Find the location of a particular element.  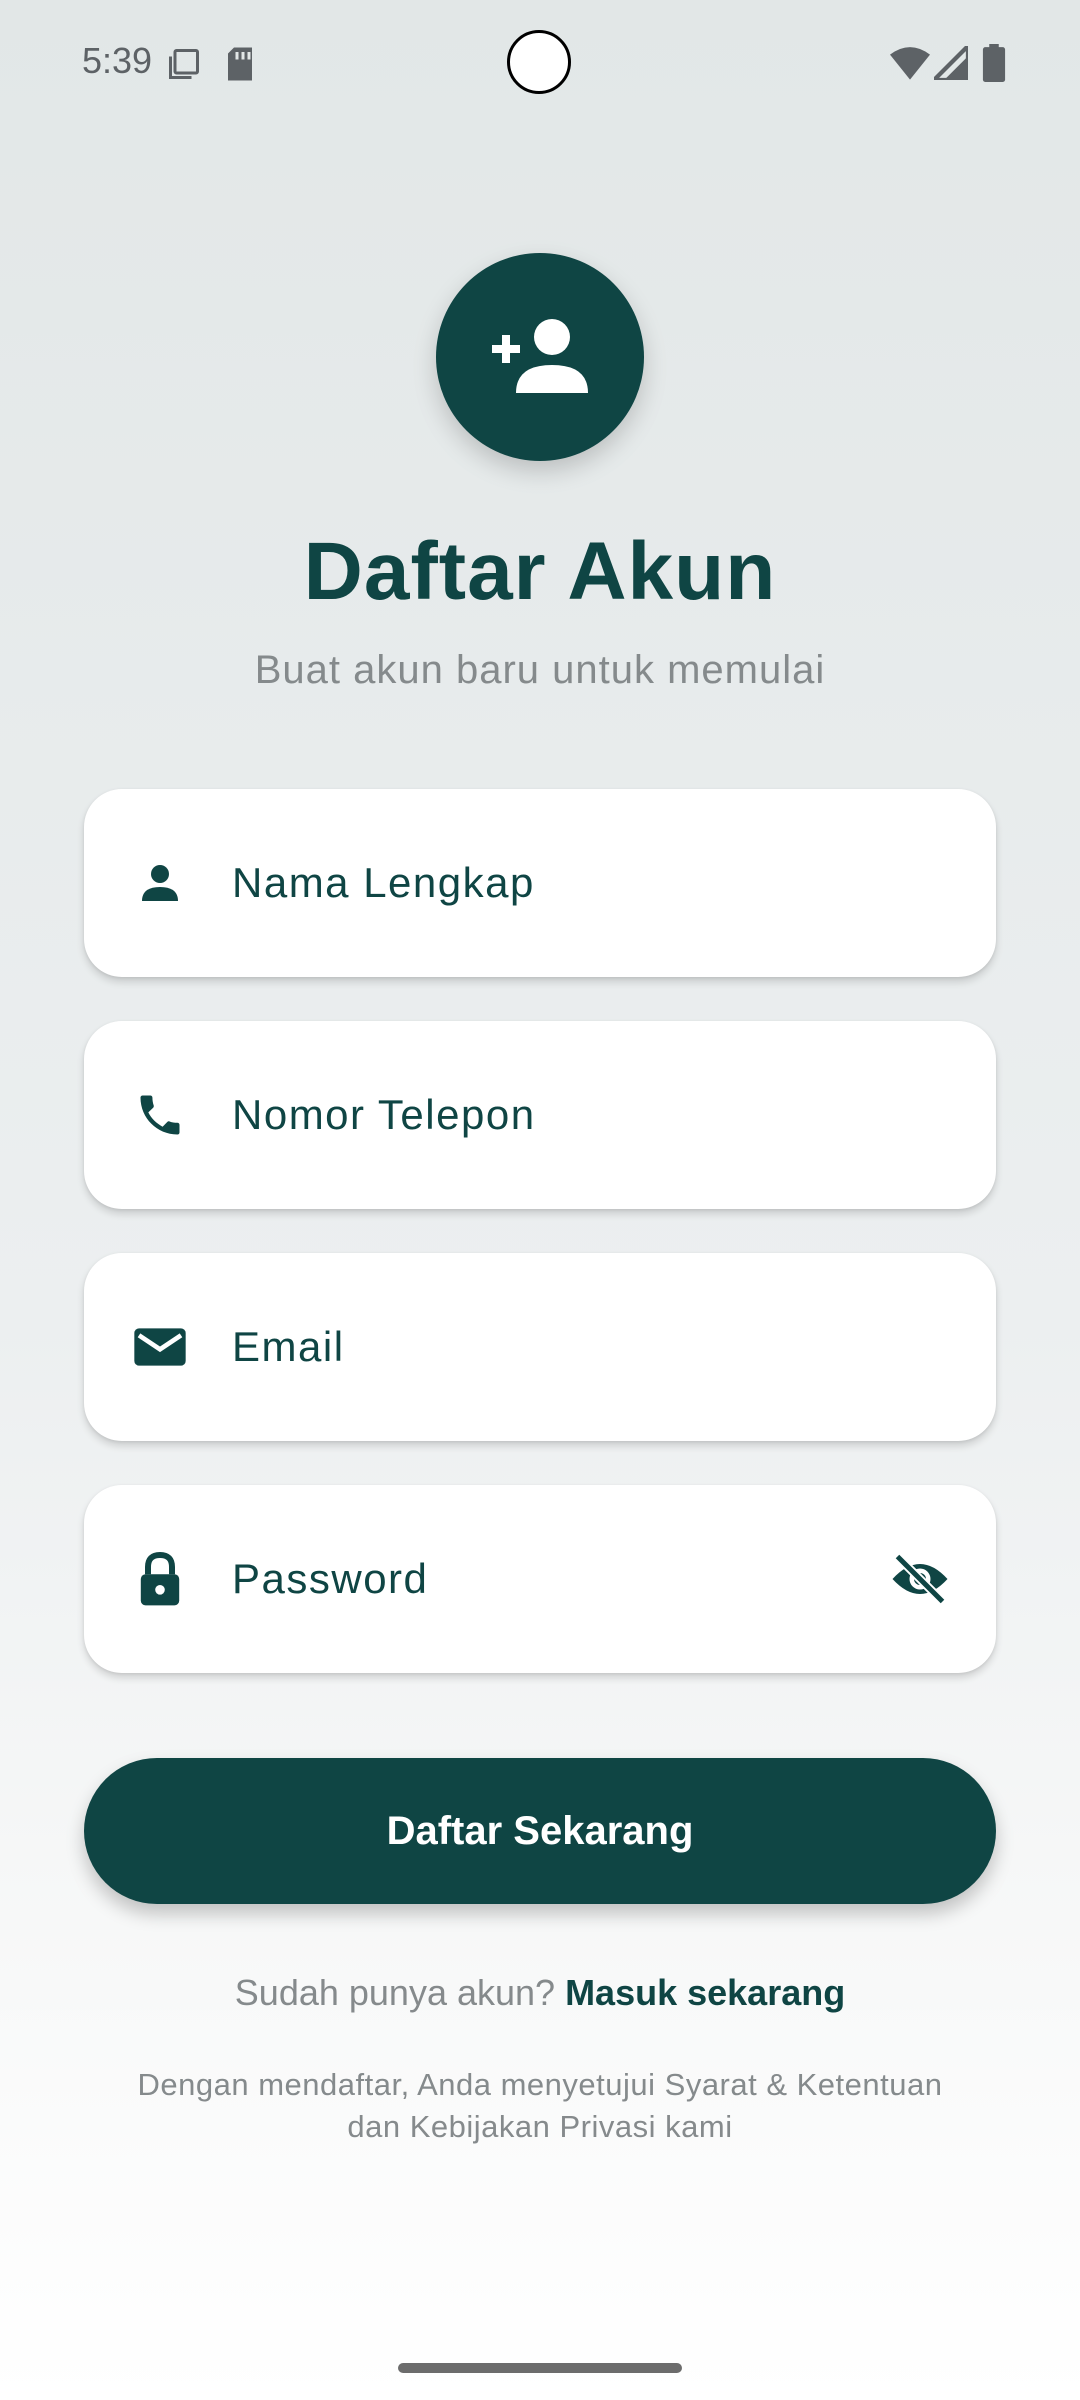

full-name-input is located at coordinates (572, 883).